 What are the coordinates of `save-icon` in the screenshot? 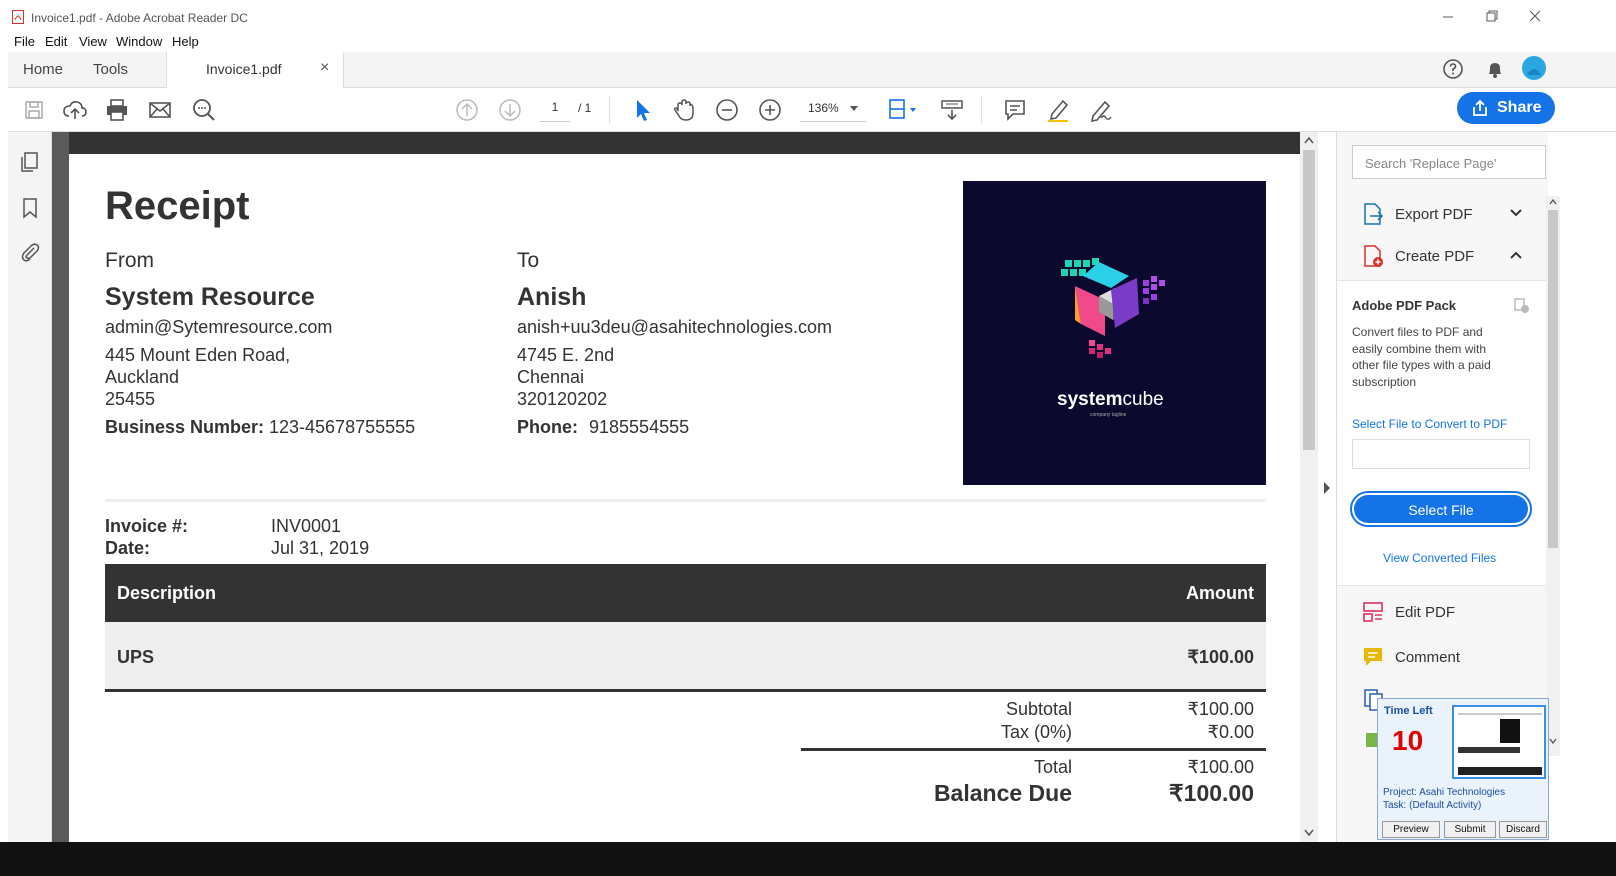 It's located at (34, 110).